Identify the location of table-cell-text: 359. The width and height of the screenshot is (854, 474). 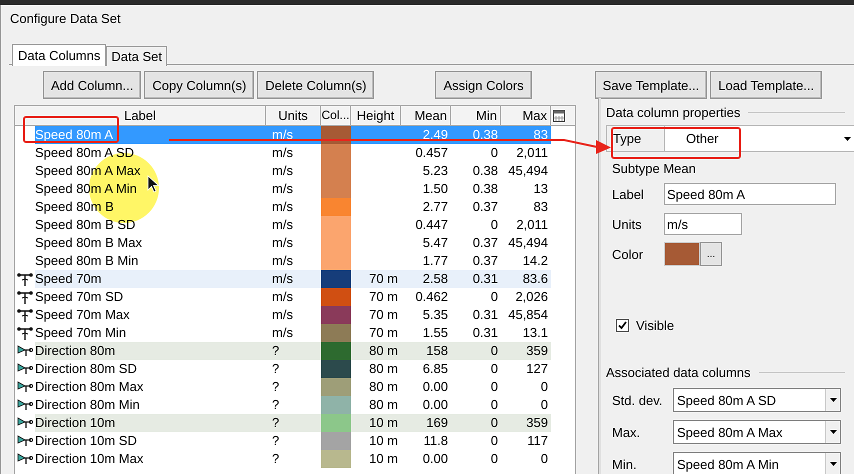
(537, 351).